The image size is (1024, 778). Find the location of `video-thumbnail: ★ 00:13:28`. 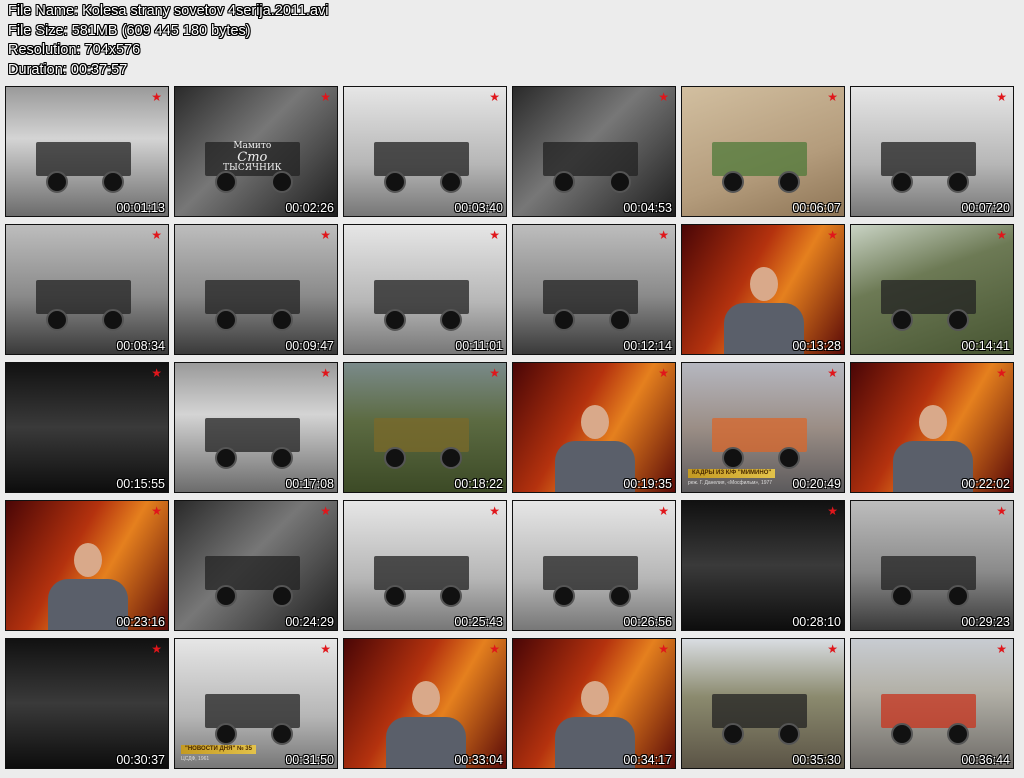

video-thumbnail: ★ 00:13:28 is located at coordinates (763, 289).